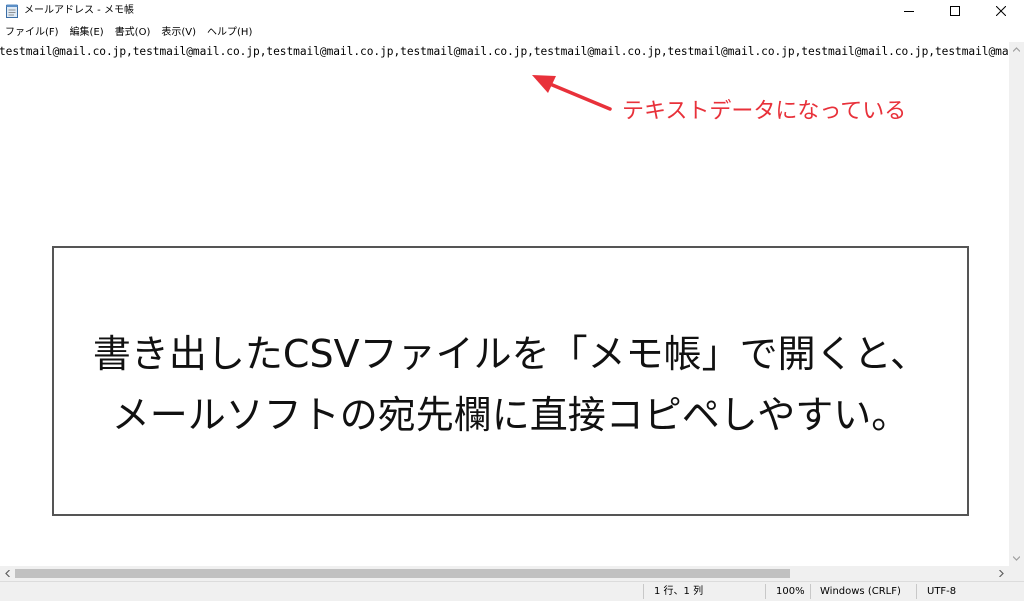  I want to click on menu-bar: ファイル(F) 編集(E) 書式(O) 表示(V) ヘルプ(H), so click(512, 33).